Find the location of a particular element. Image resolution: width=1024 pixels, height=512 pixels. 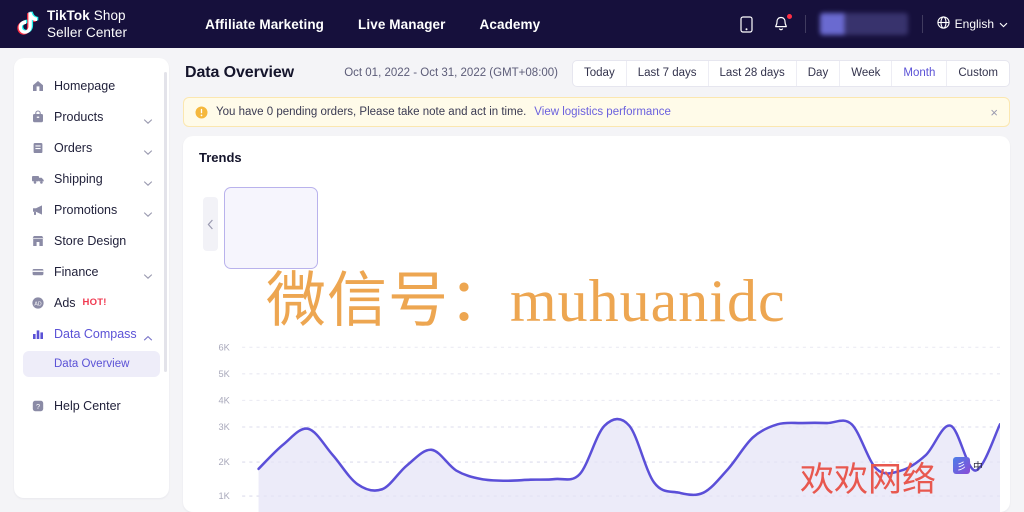

language-selector: English is located at coordinates (972, 24).